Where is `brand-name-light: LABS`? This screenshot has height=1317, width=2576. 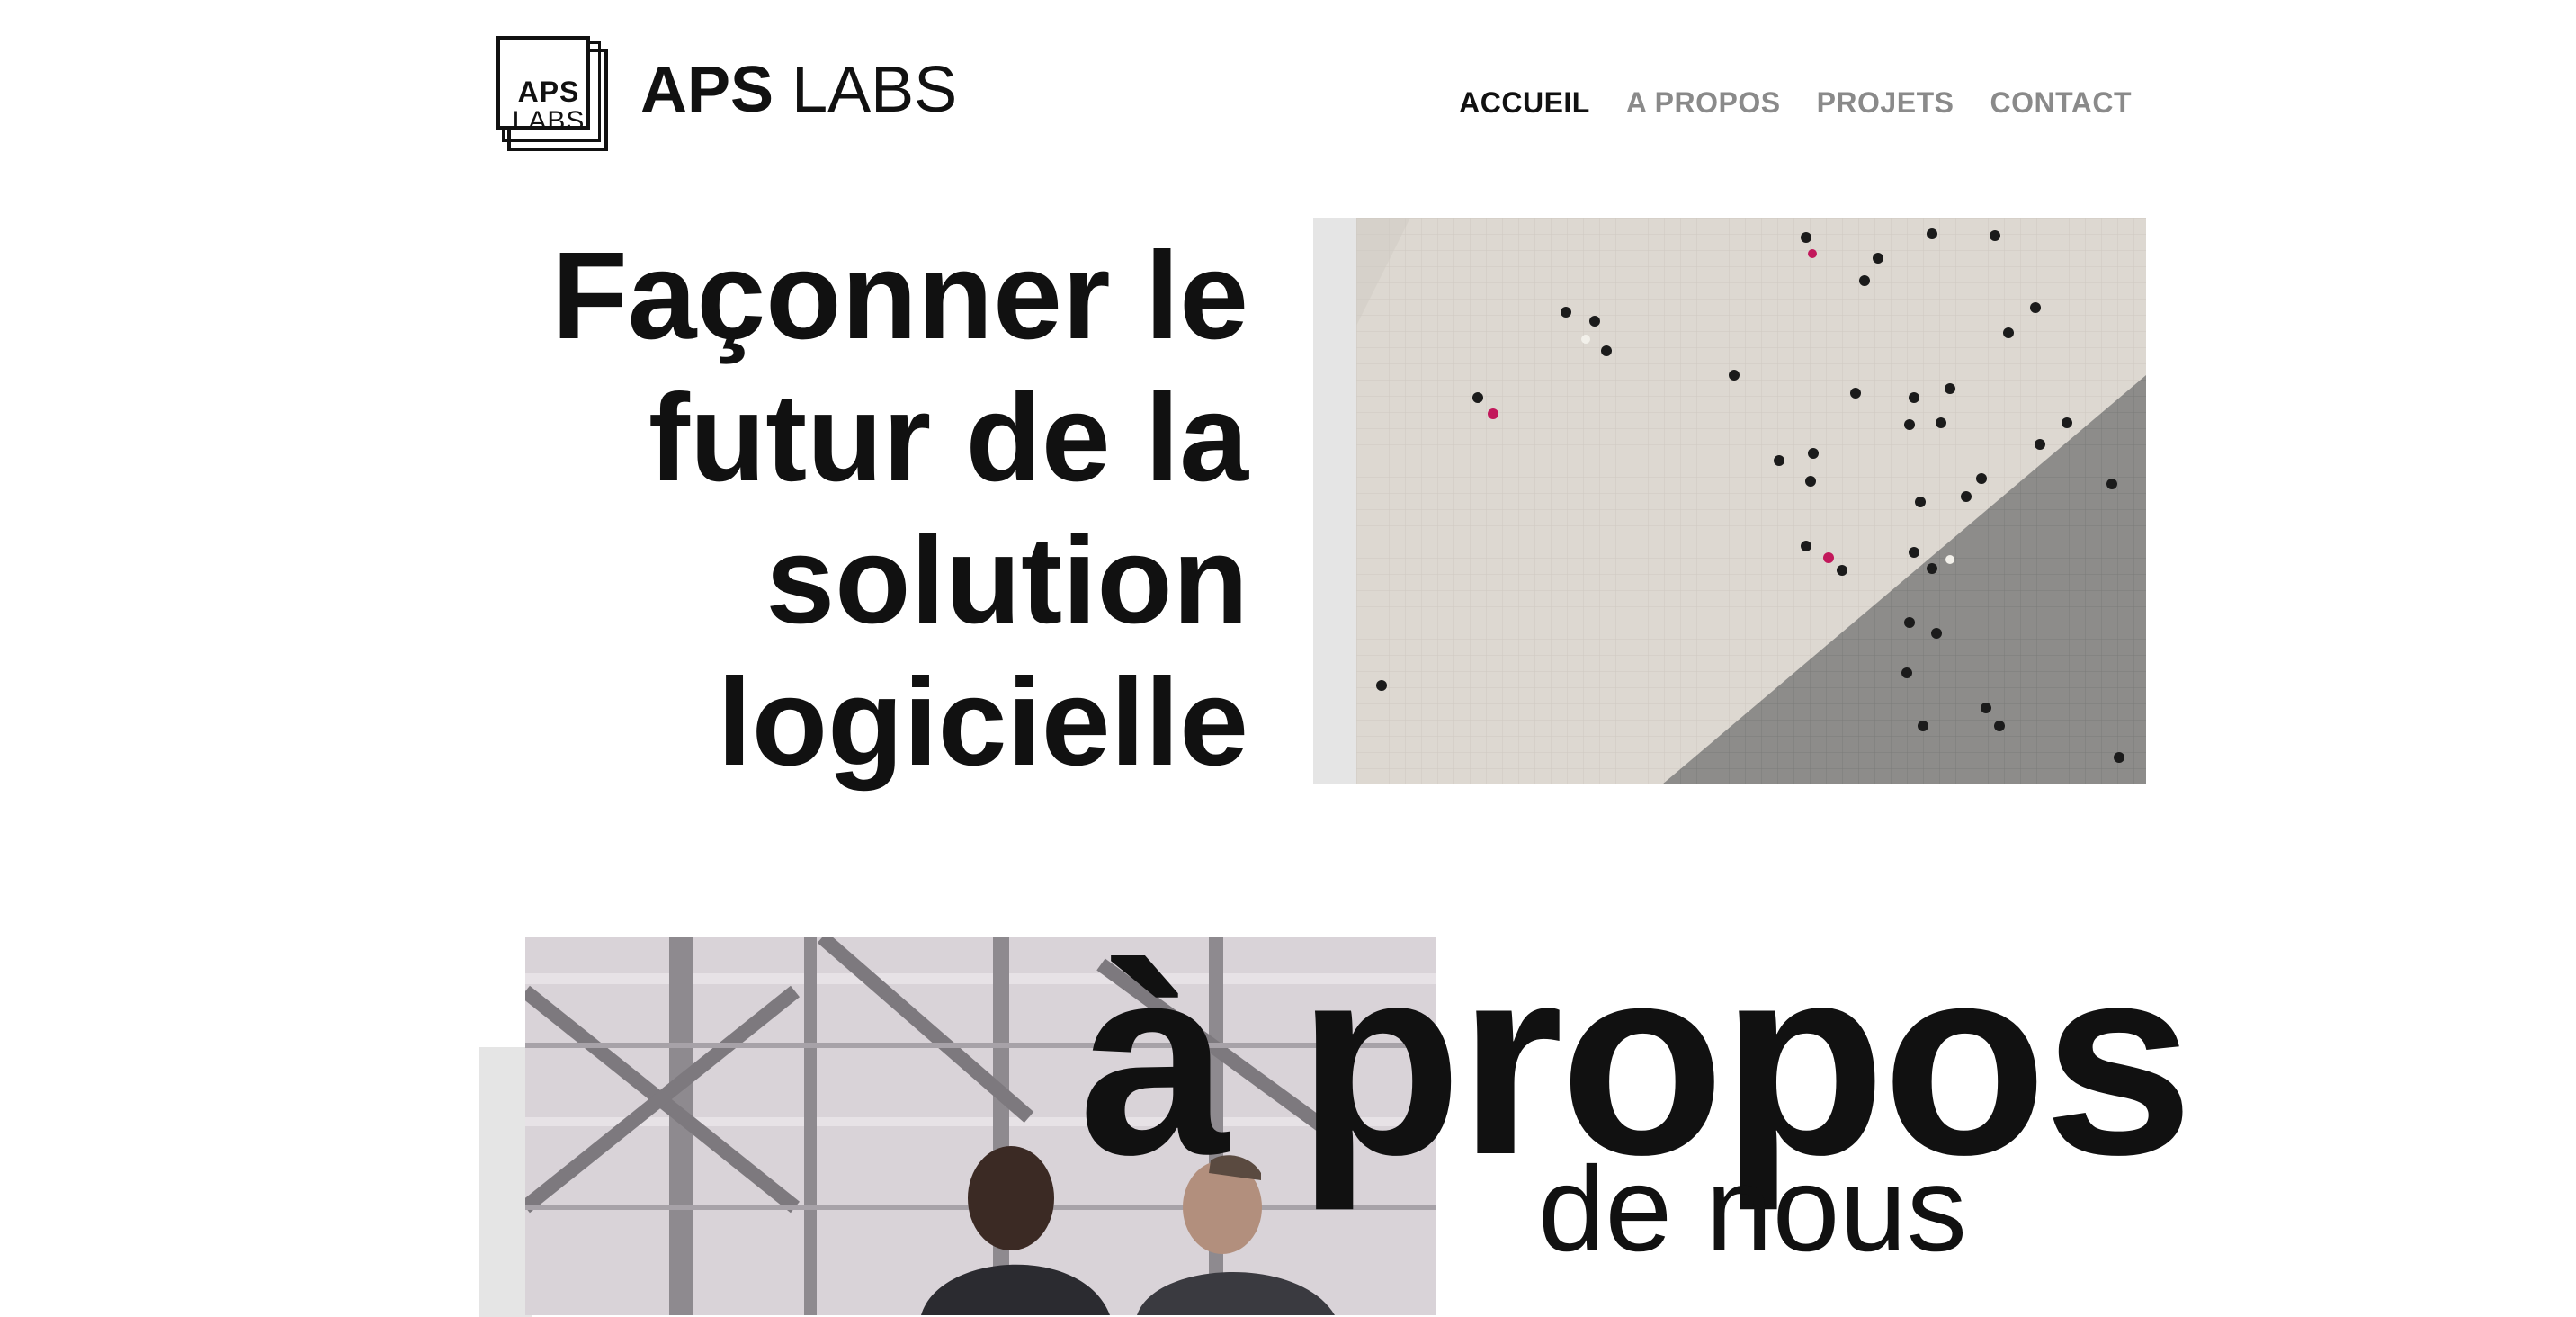 brand-name-light: LABS is located at coordinates (875, 90).